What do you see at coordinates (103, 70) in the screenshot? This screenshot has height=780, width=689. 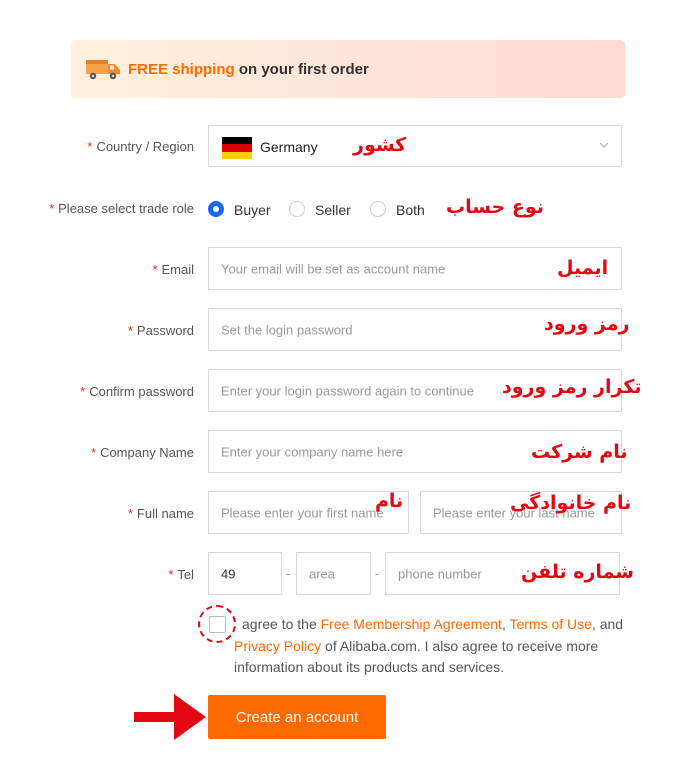 I see `truck-icon` at bounding box center [103, 70].